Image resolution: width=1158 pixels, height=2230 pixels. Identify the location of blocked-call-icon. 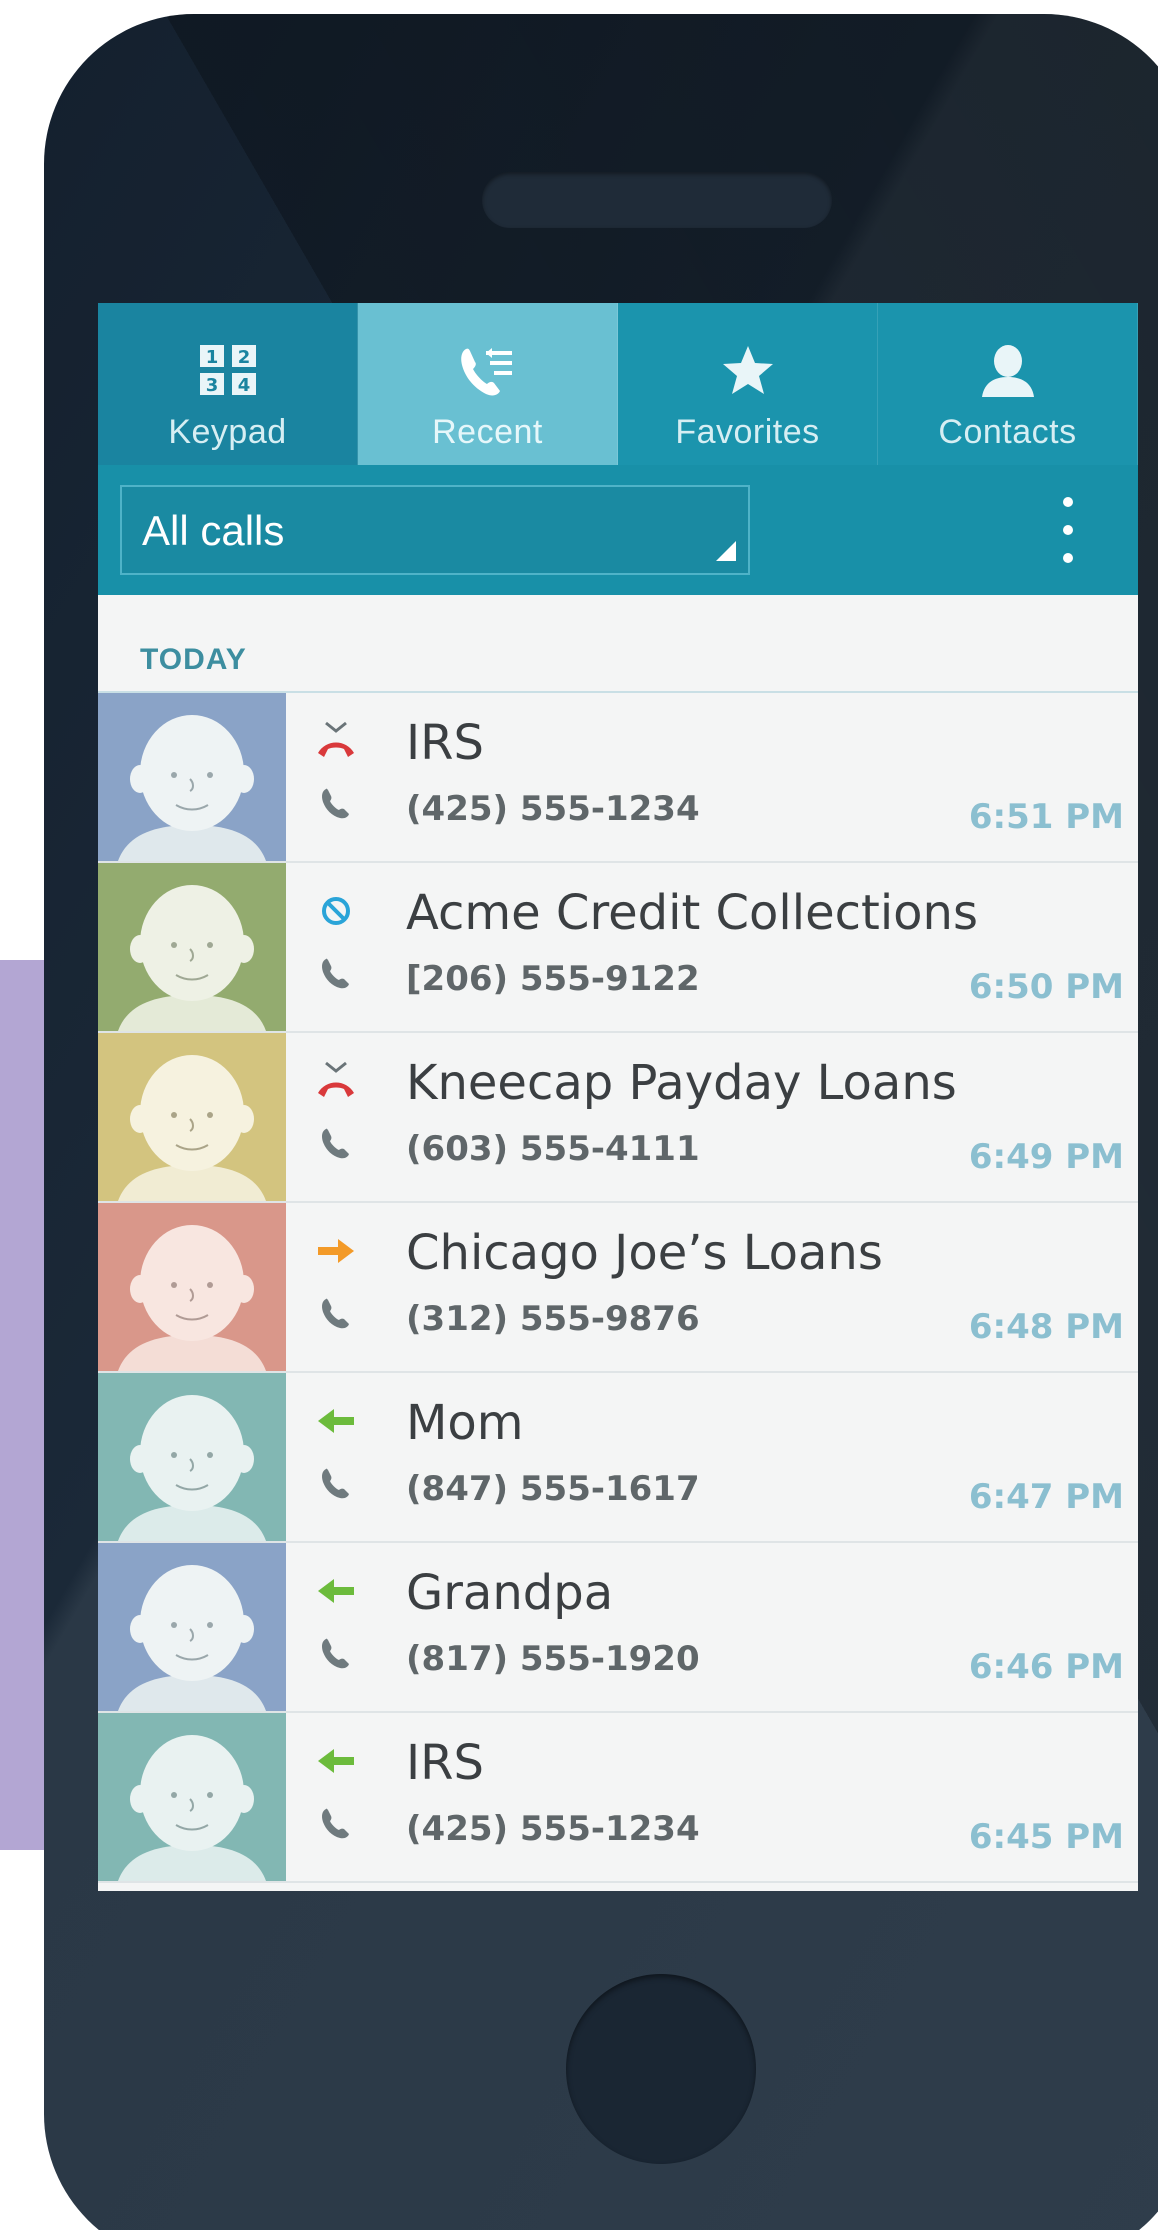
(336, 911).